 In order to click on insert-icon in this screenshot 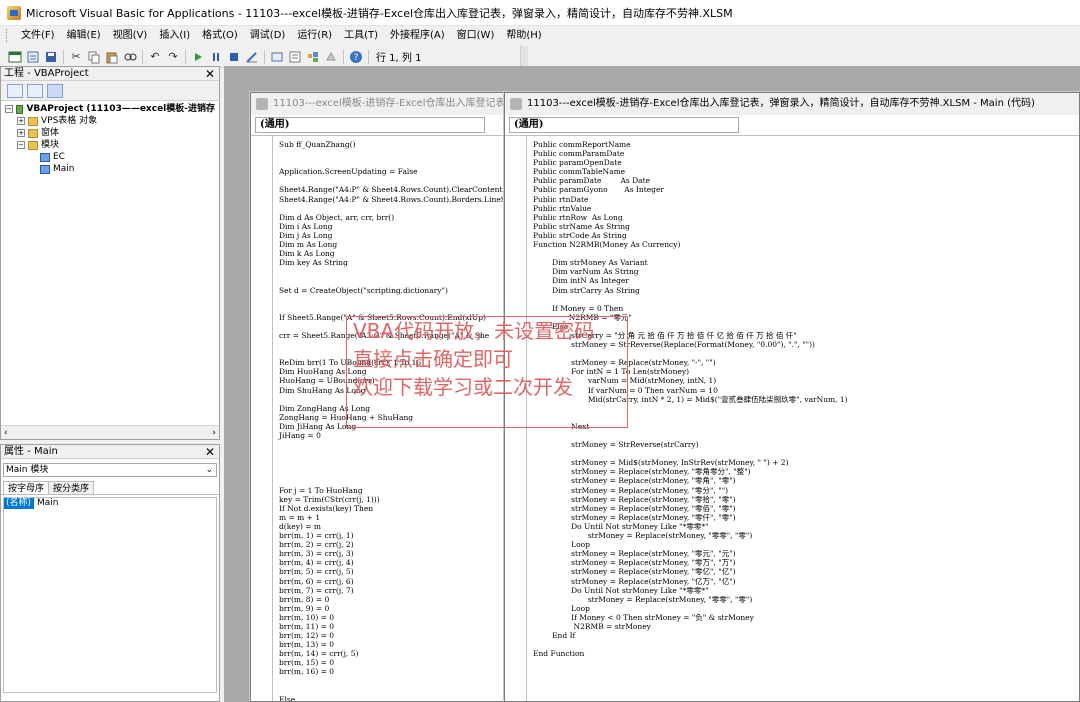, I will do `click(33, 57)`.